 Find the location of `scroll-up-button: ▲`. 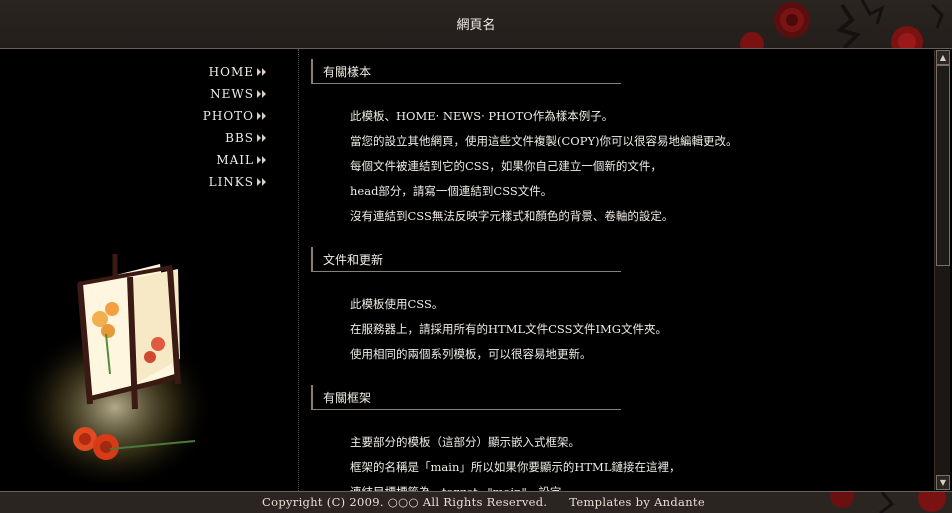

scroll-up-button: ▲ is located at coordinates (943, 57).